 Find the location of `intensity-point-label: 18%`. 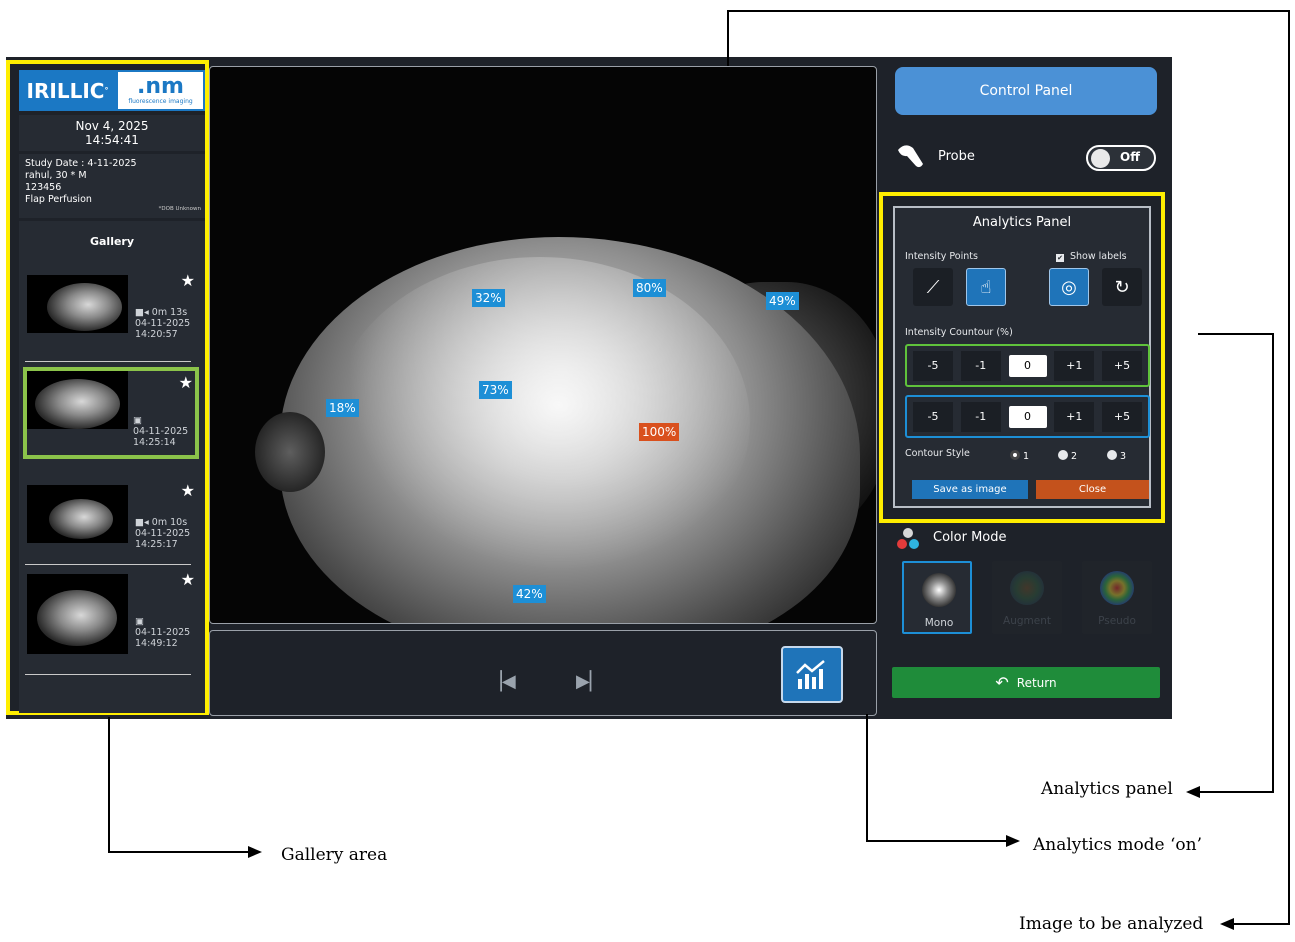

intensity-point-label: 18% is located at coordinates (342, 408).